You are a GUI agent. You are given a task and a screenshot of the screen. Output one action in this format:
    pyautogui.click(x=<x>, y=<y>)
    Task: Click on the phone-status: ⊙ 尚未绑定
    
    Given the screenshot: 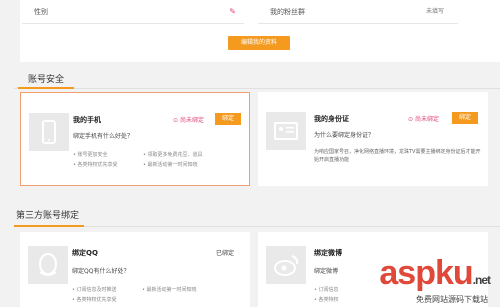 What is the action you would take?
    pyautogui.click(x=188, y=120)
    